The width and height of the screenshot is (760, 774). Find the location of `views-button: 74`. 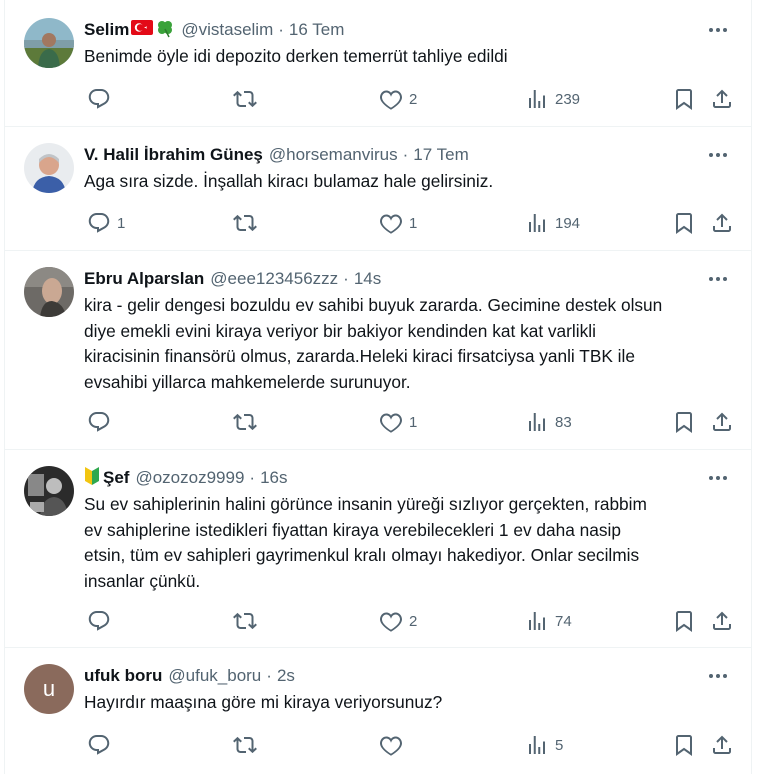

views-button: 74 is located at coordinates (548, 621).